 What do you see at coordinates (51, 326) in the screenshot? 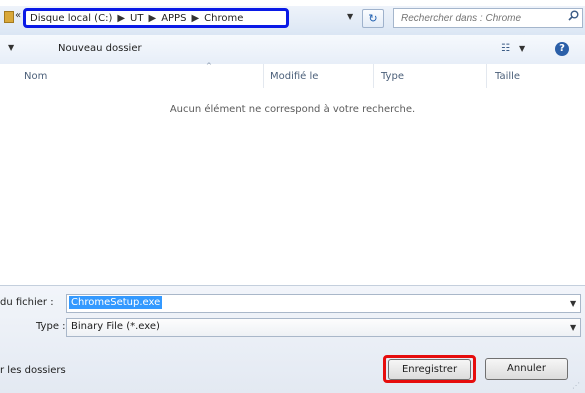
I see `type-label: Type :` at bounding box center [51, 326].